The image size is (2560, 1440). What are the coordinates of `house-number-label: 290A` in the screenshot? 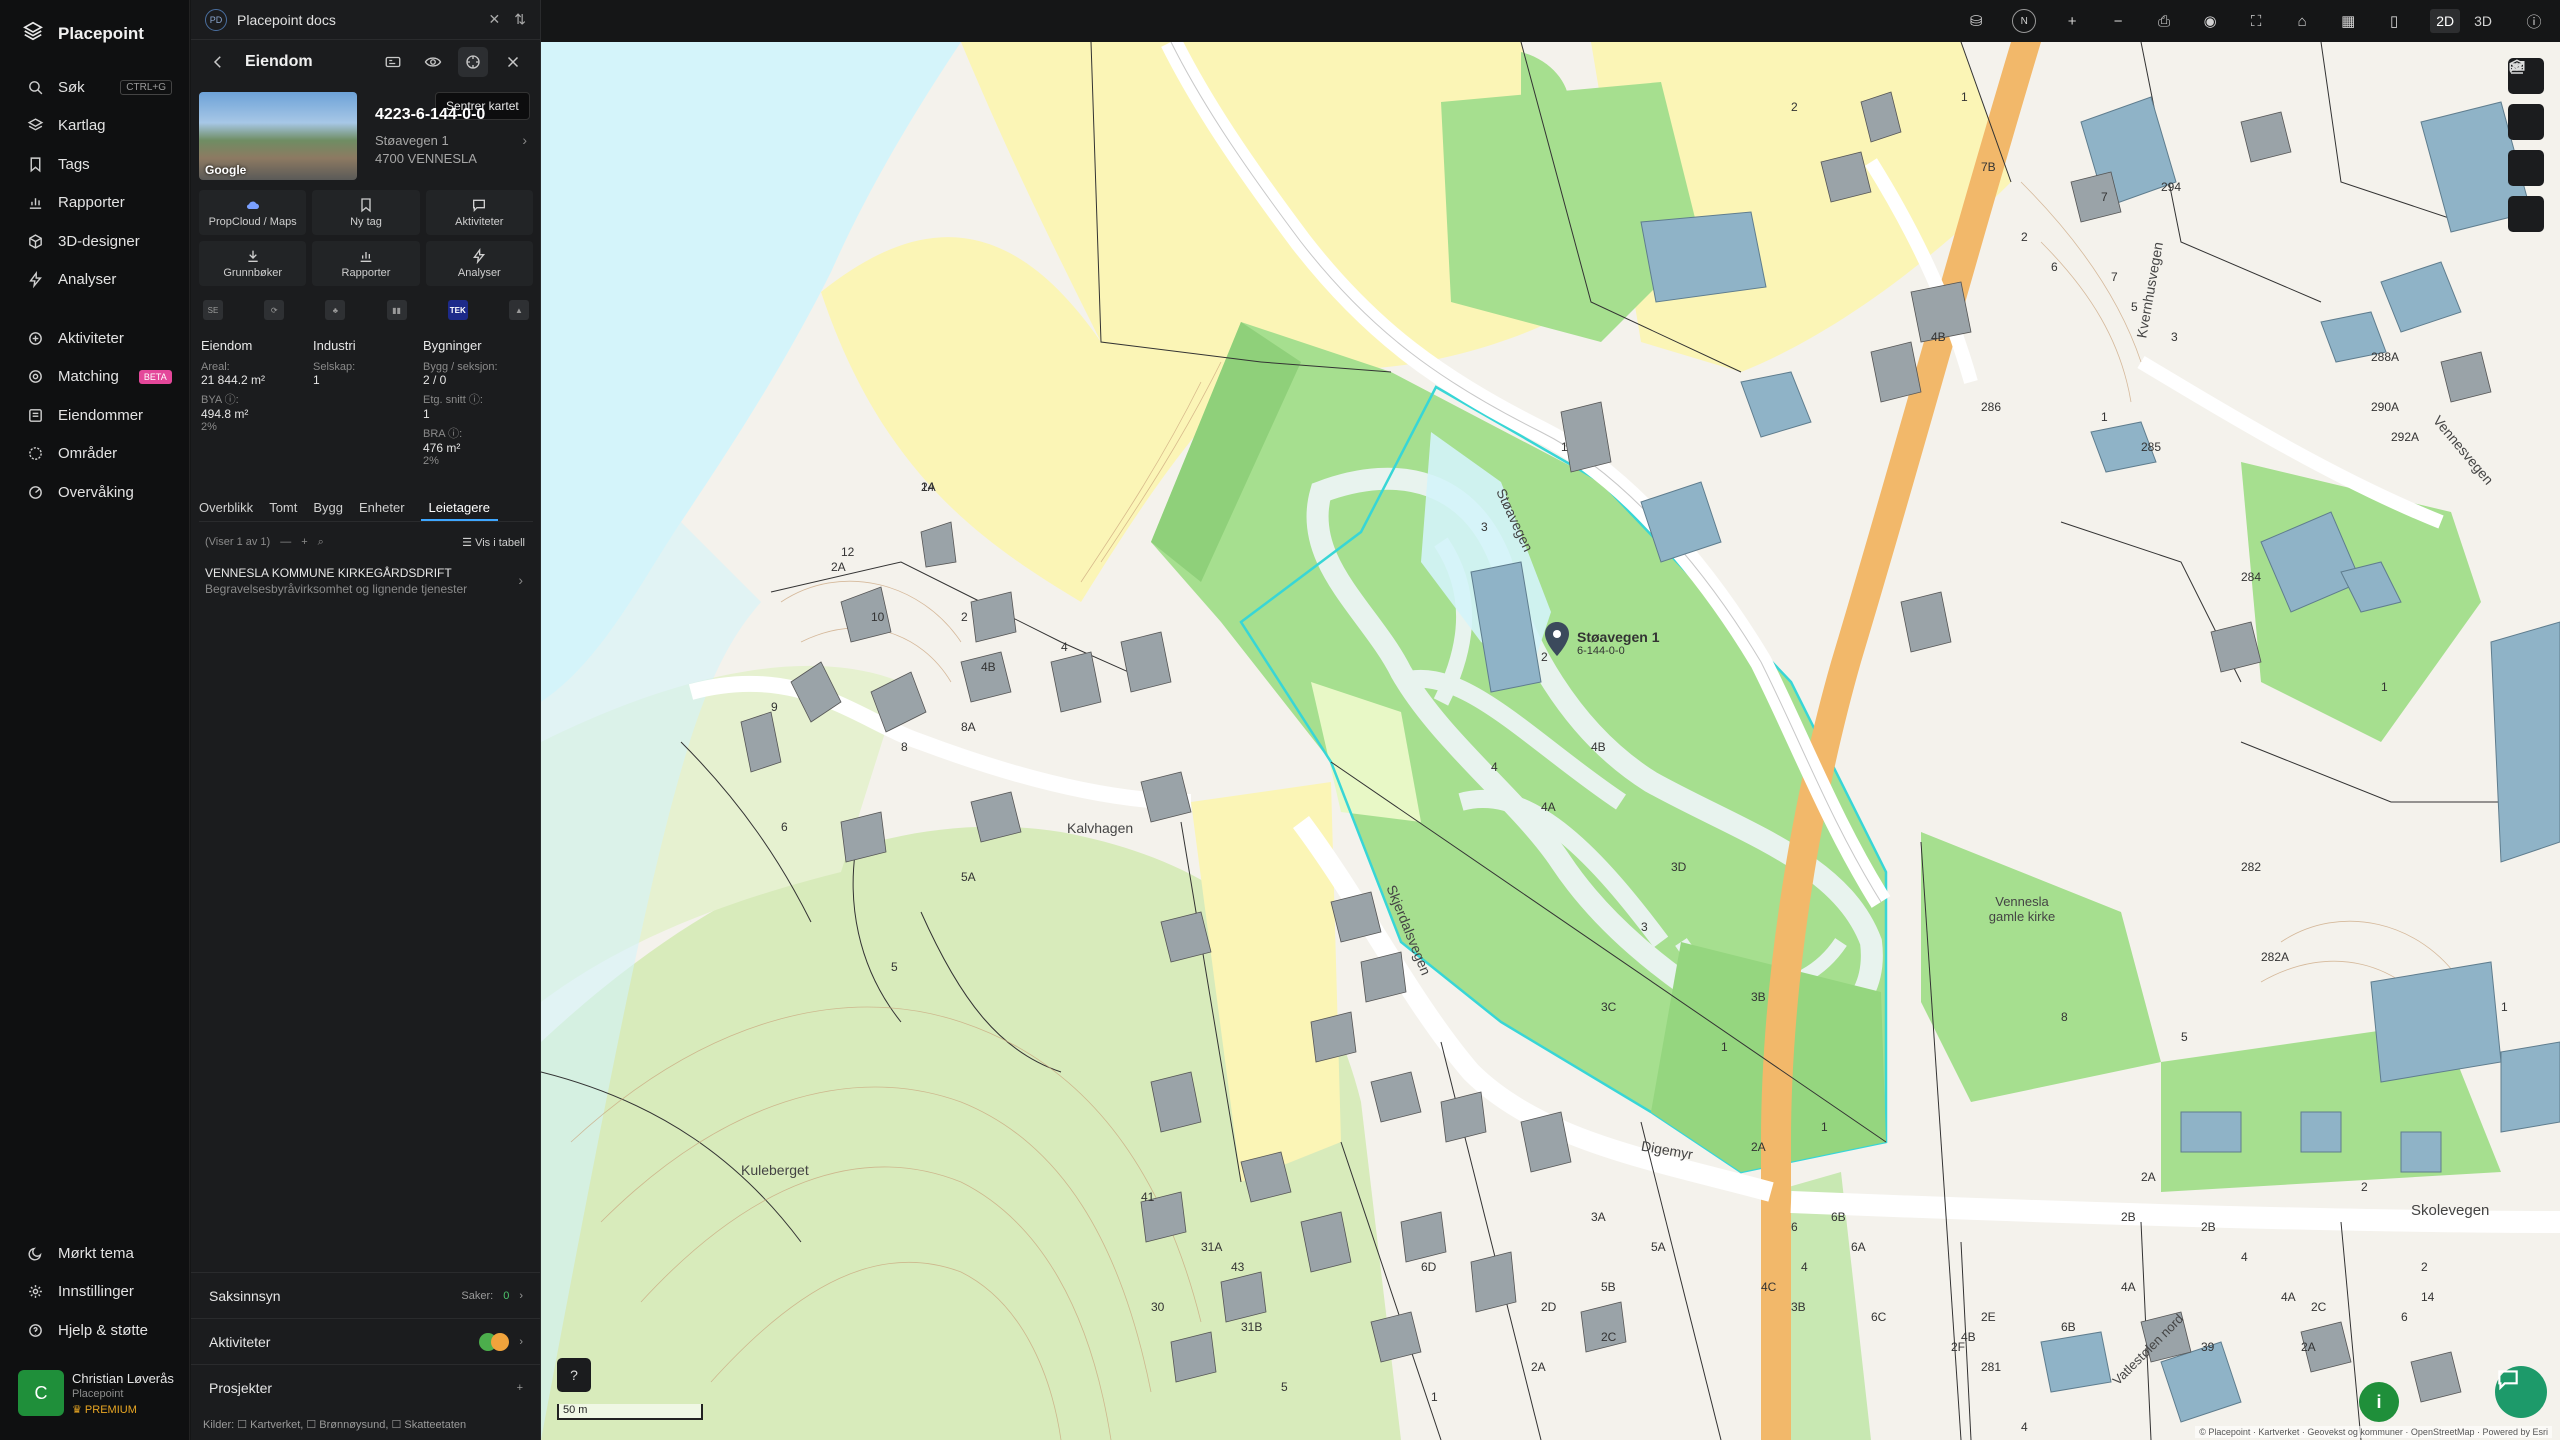 It's located at (2385, 407).